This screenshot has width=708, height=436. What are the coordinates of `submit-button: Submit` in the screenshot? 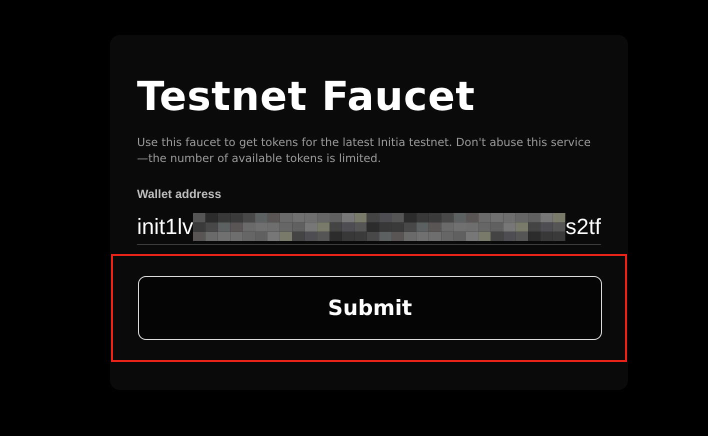 It's located at (370, 308).